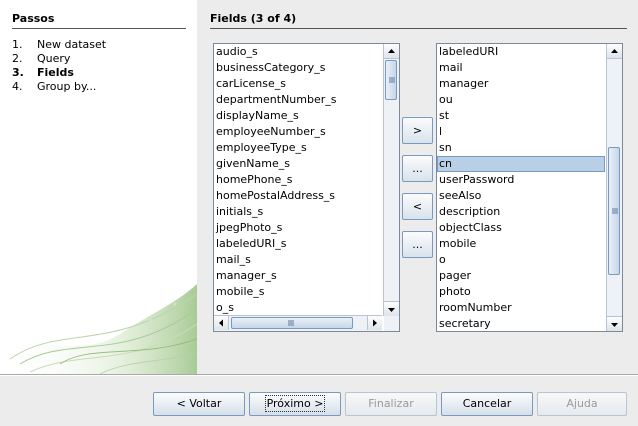  I want to click on list-item: employeeType_s, so click(298, 148).